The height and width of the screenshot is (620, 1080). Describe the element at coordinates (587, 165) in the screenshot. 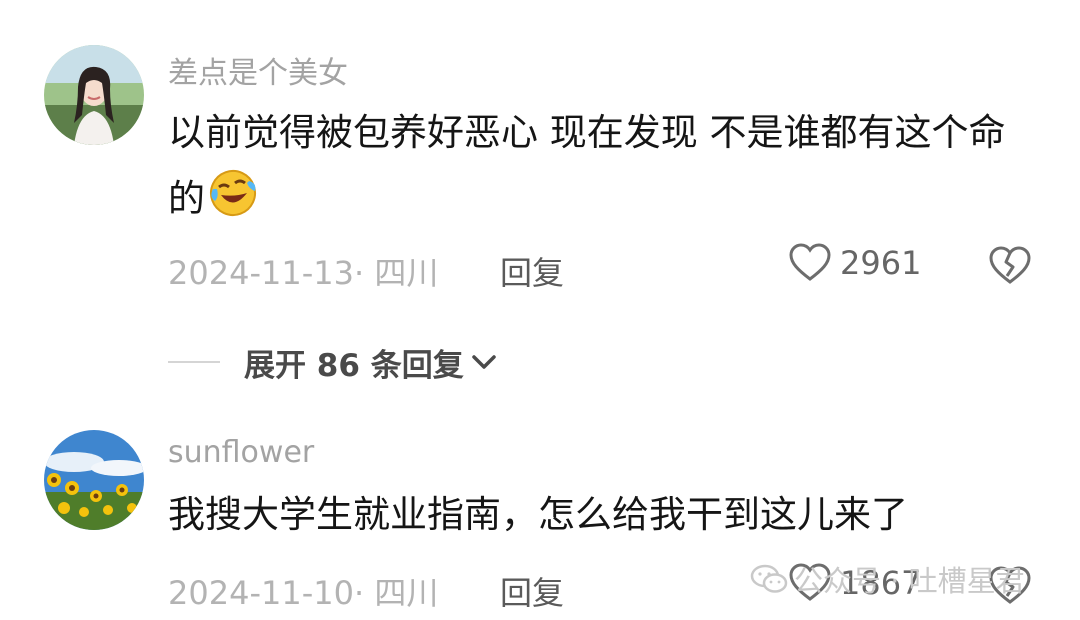

I see `comment-body: 以前觉得被包养好恶心 现在发现 不是谁都有这个命的` at that location.